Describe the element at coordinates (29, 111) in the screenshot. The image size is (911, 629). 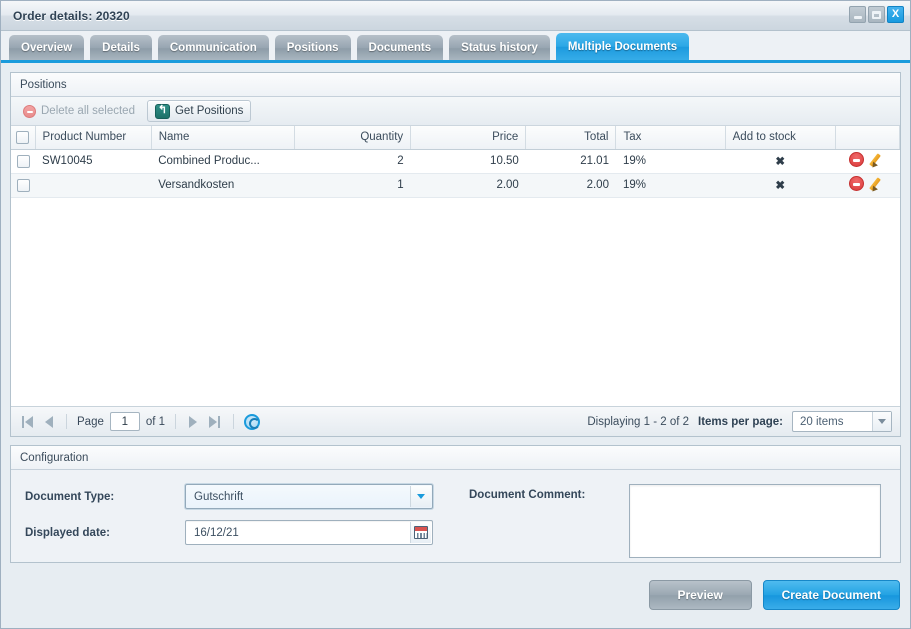
I see `delete-icon` at that location.